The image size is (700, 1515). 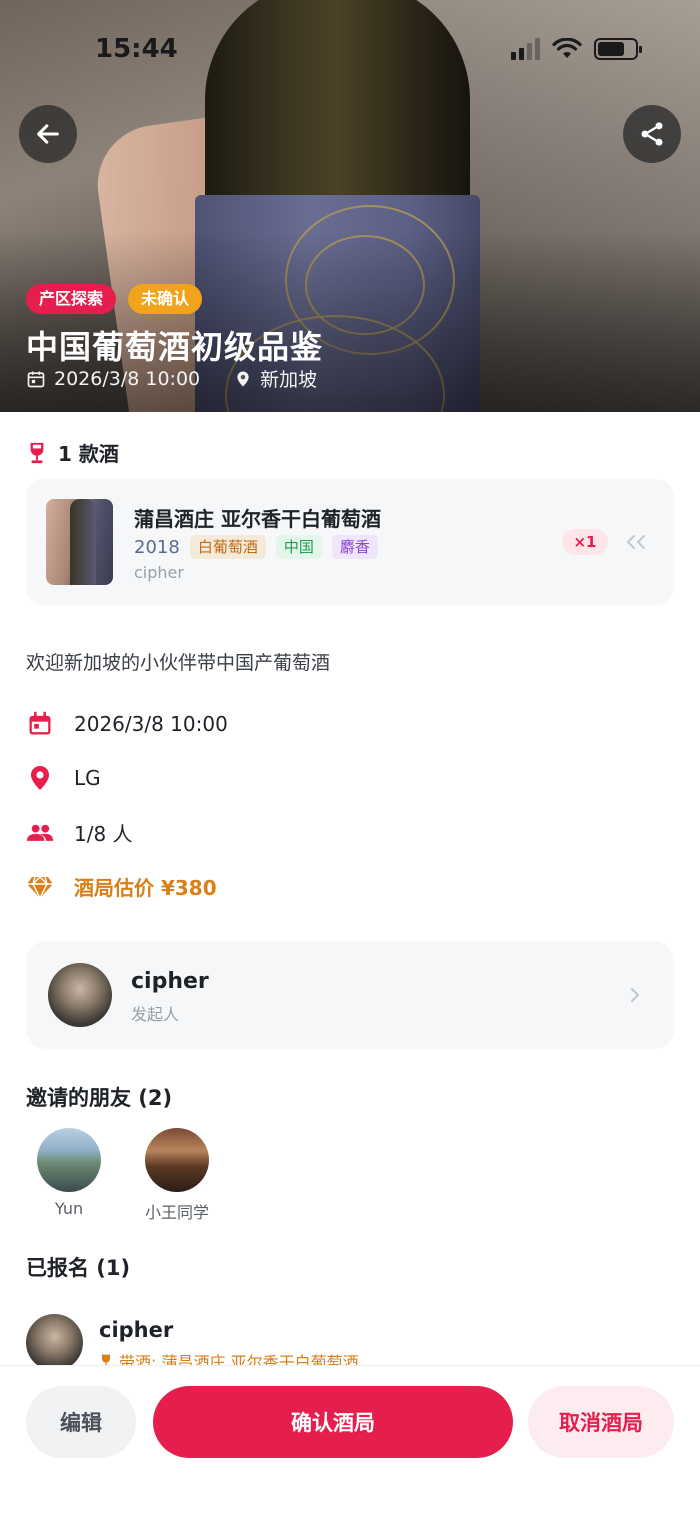 I want to click on wine-type-chip: 白葡萄酒, so click(x=227, y=547).